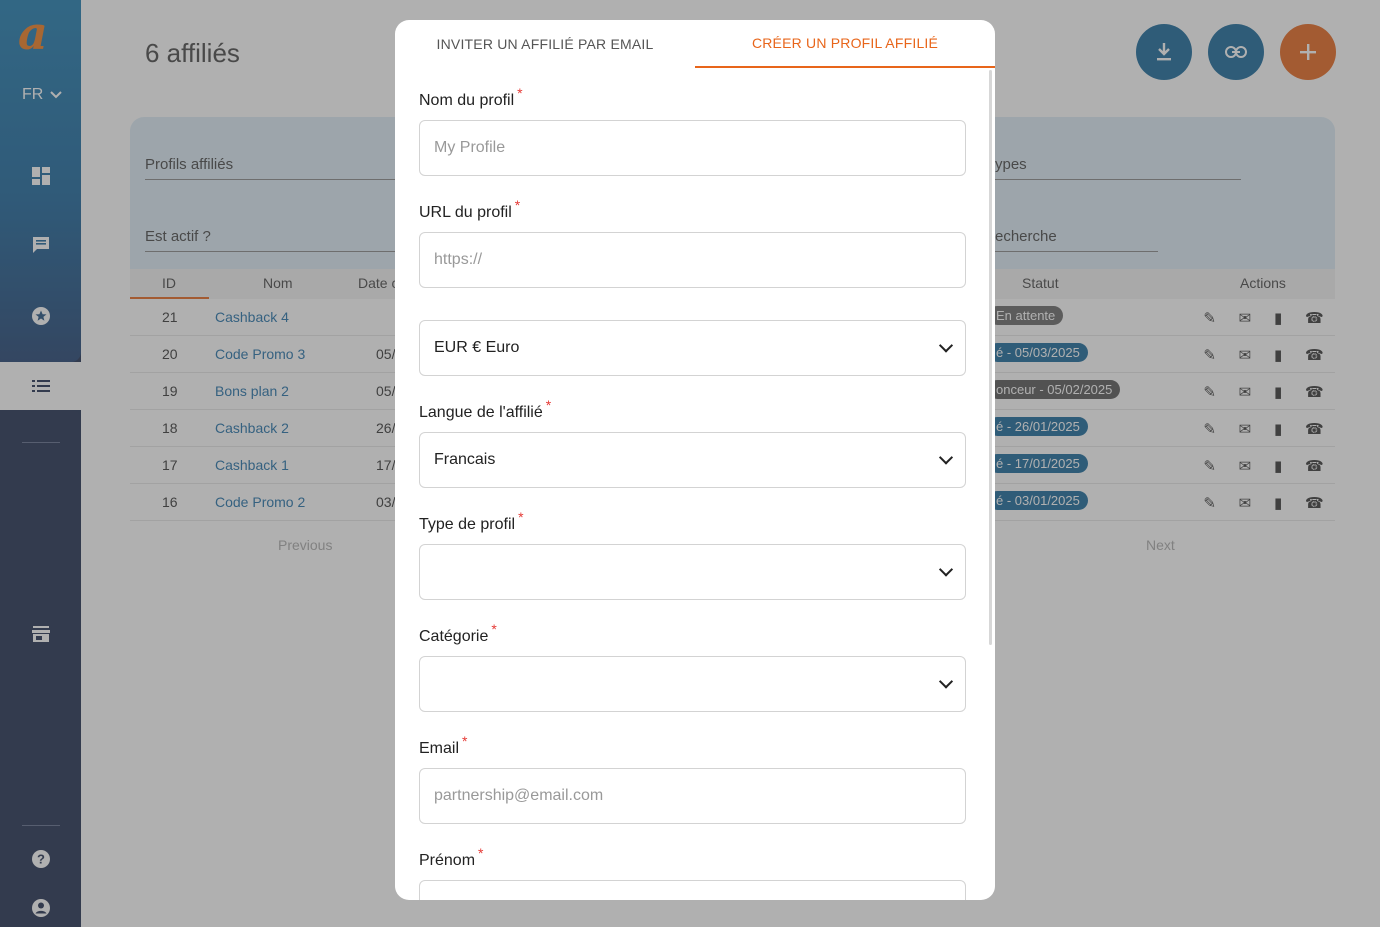 This screenshot has height=927, width=1380. What do you see at coordinates (470, 147) in the screenshot?
I see `profile-name-placeholder: My Profile` at bounding box center [470, 147].